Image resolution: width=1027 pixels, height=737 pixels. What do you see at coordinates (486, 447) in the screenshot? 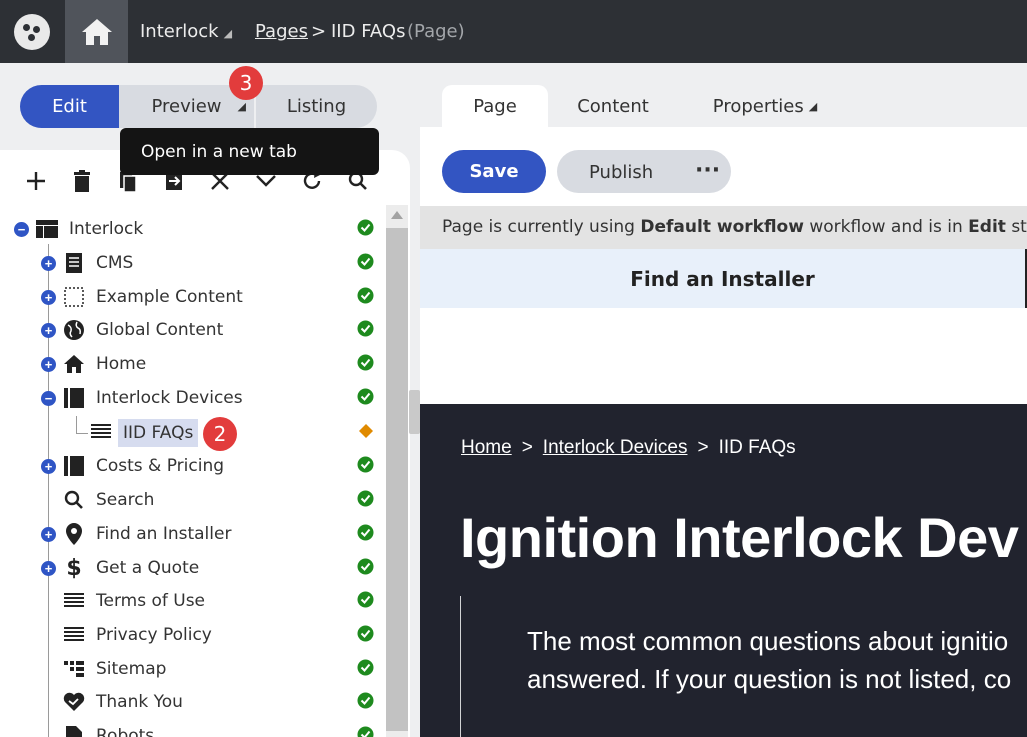
I see `preview-breadcrumb-home: Home` at bounding box center [486, 447].